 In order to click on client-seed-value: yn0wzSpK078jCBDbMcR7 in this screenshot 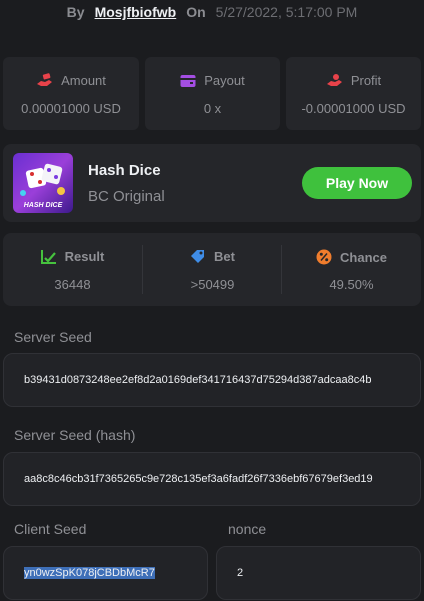, I will do `click(89, 573)`.